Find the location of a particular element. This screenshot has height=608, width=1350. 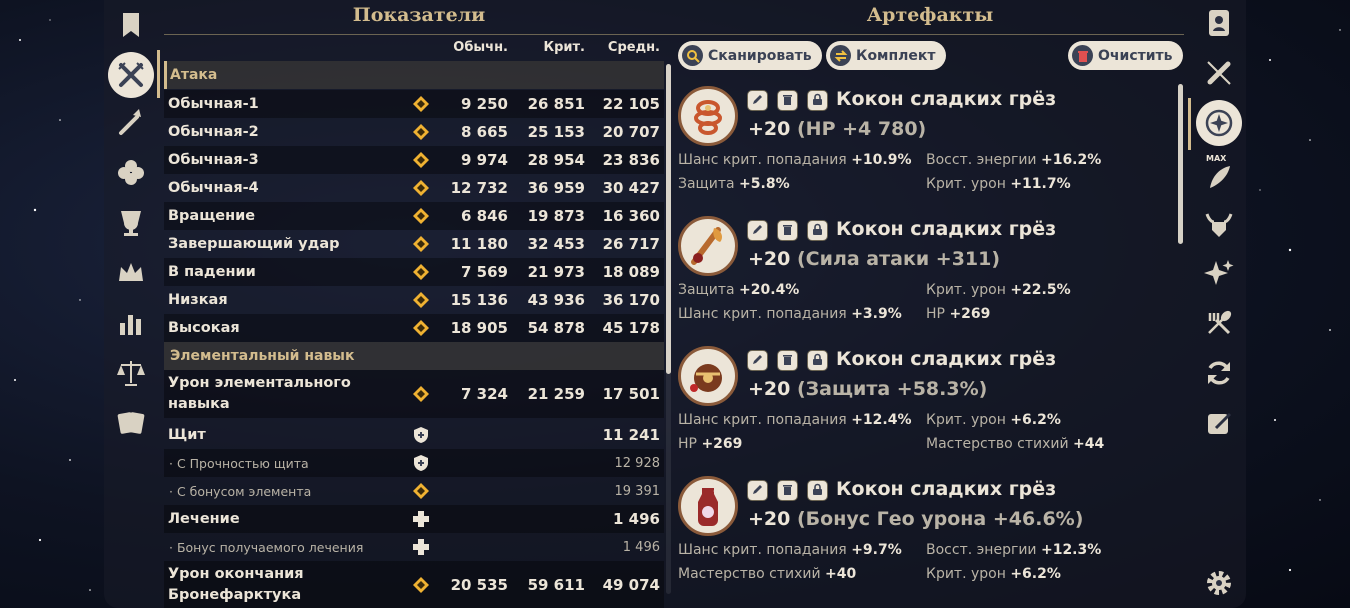

character-card-icon is located at coordinates (1219, 23).